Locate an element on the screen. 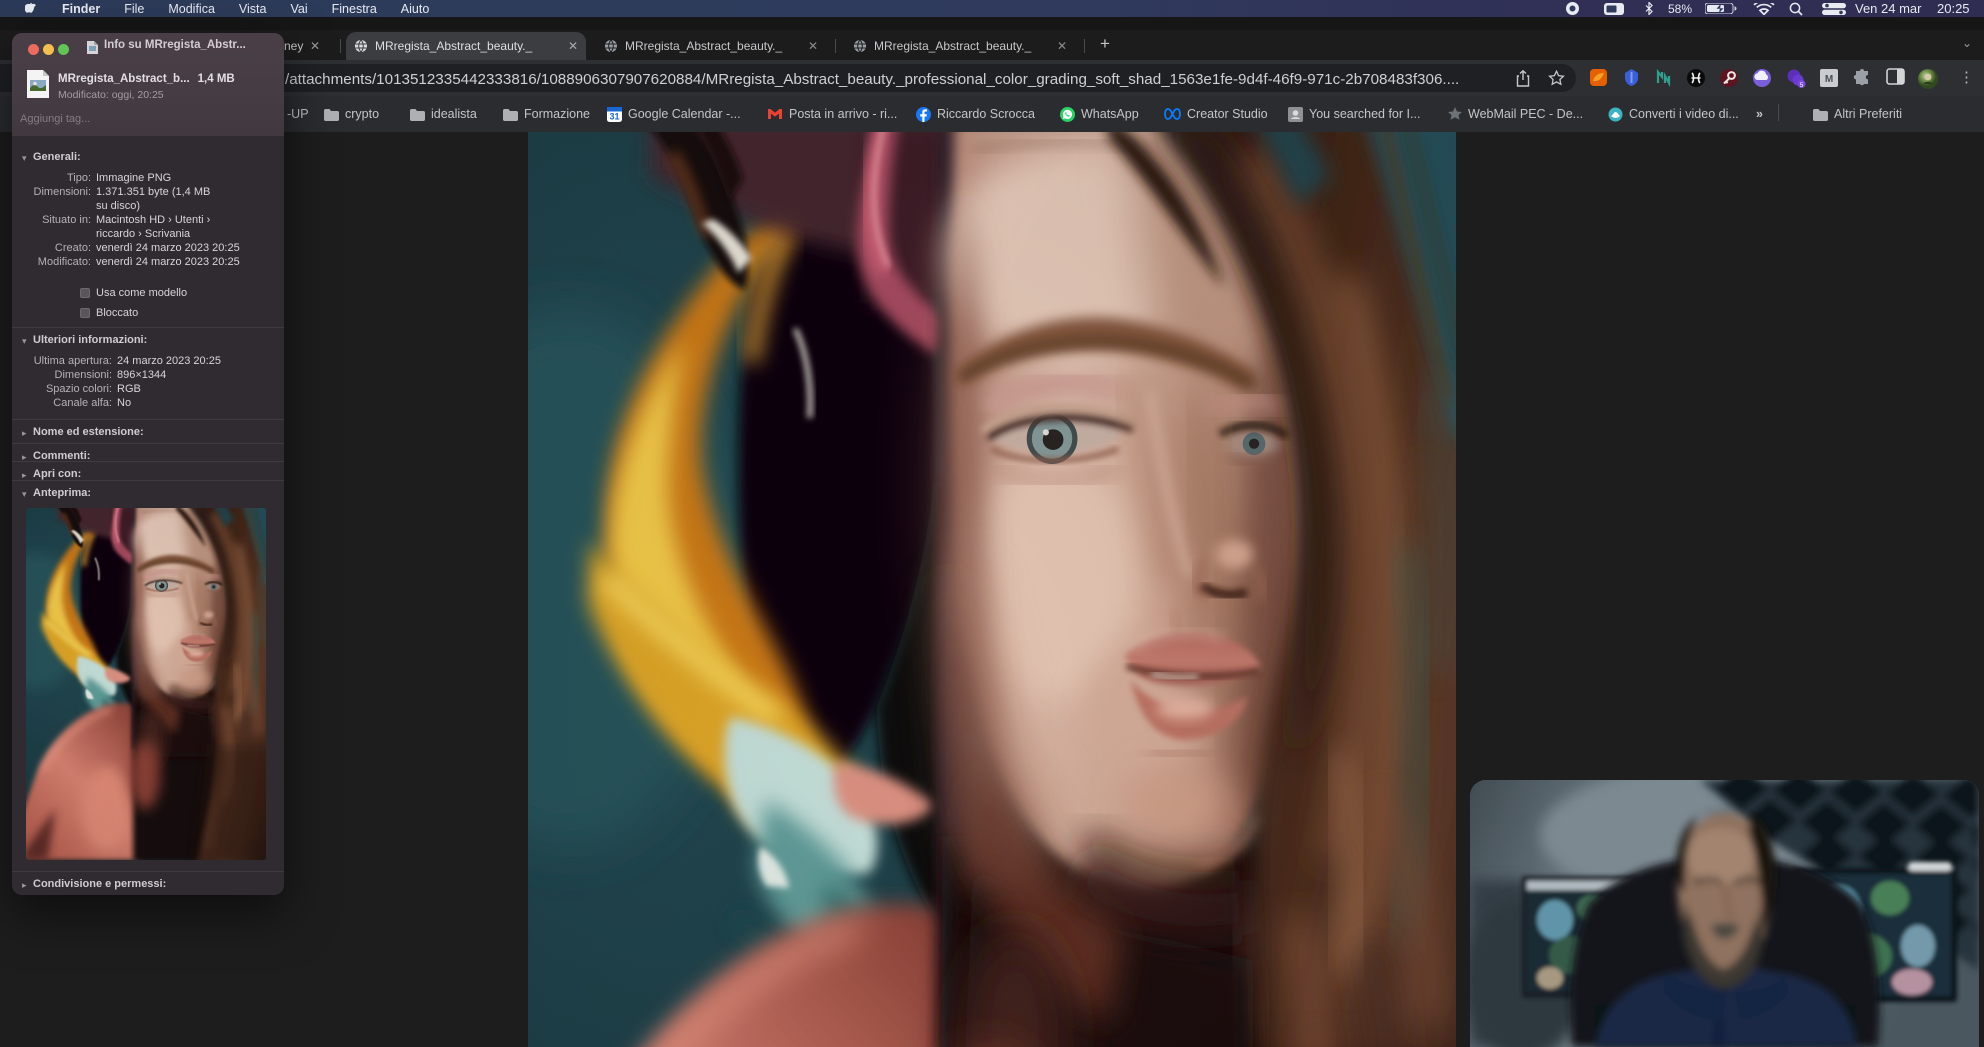  svg-text: M is located at coordinates (1829, 79).